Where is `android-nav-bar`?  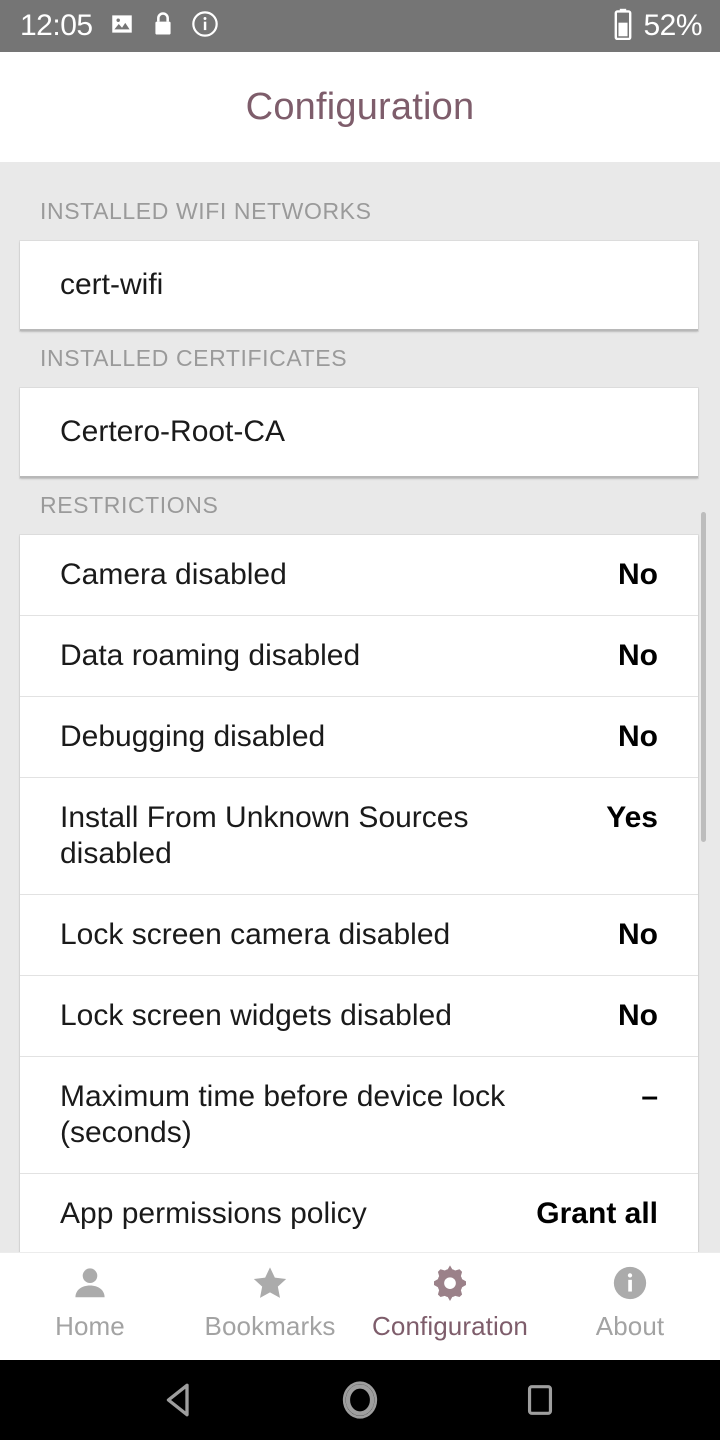 android-nav-bar is located at coordinates (360, 1400).